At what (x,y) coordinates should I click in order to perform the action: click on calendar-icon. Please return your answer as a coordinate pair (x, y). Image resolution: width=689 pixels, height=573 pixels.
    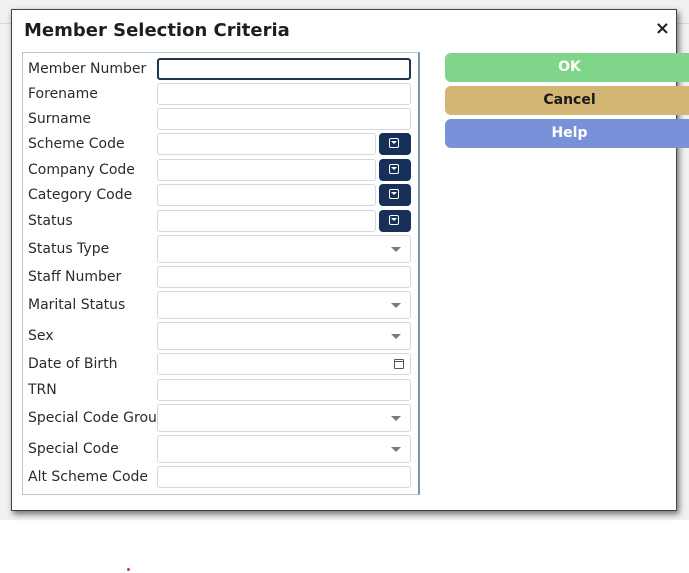
    Looking at the image, I should click on (399, 364).